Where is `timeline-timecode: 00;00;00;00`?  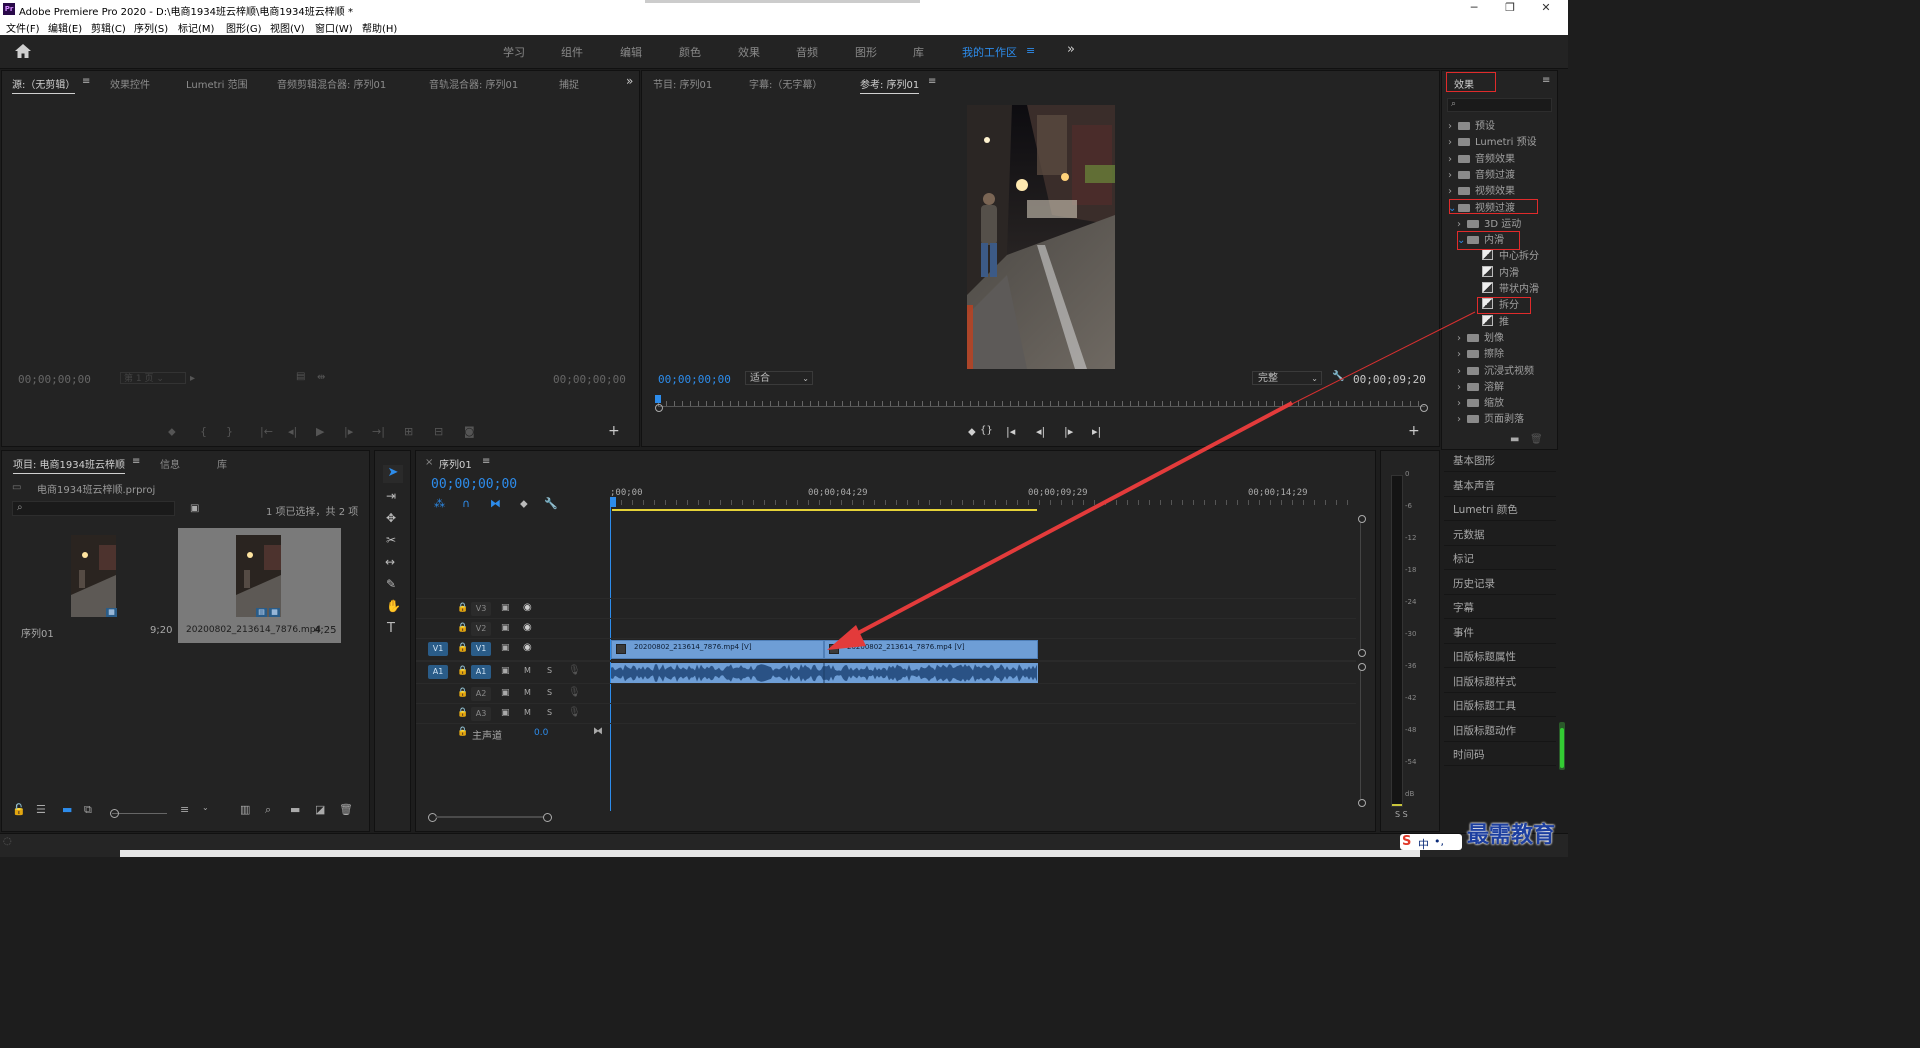
timeline-timecode: 00;00;00;00 is located at coordinates (474, 484).